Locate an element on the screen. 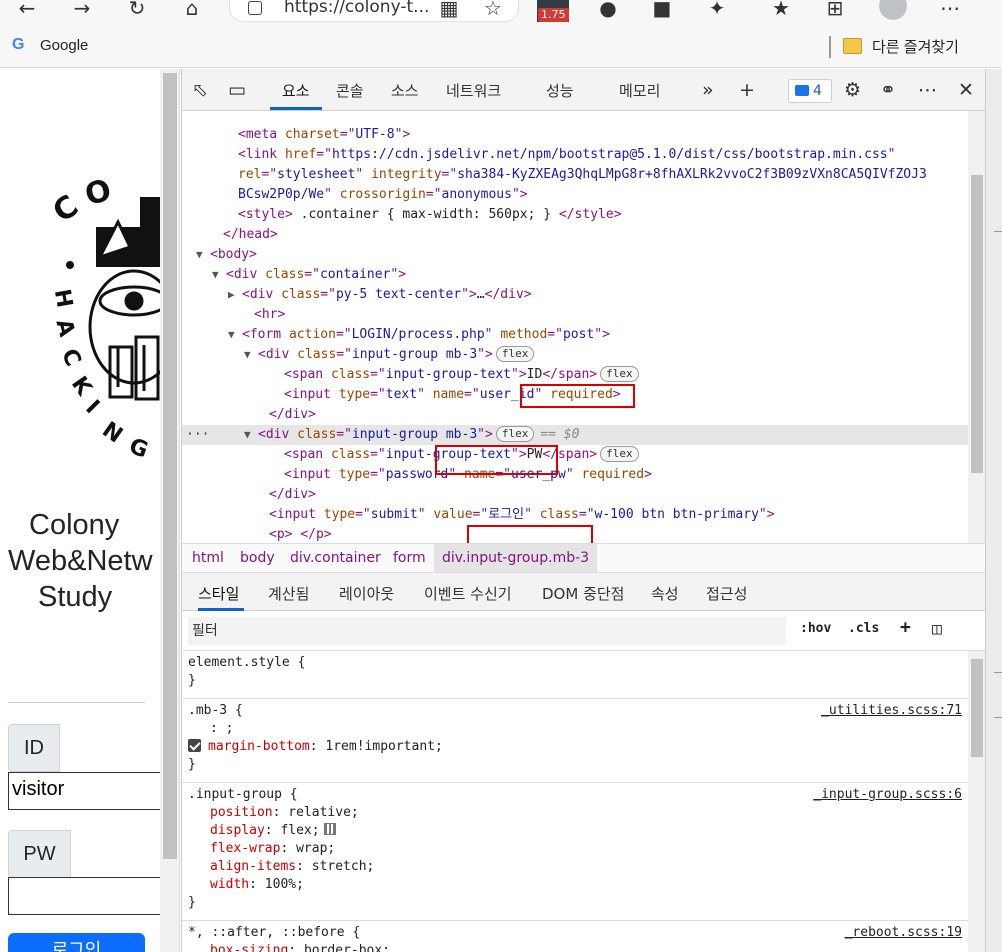 The height and width of the screenshot is (952, 1002). dom-node: ▼ <div class="container"> is located at coordinates (575, 275).